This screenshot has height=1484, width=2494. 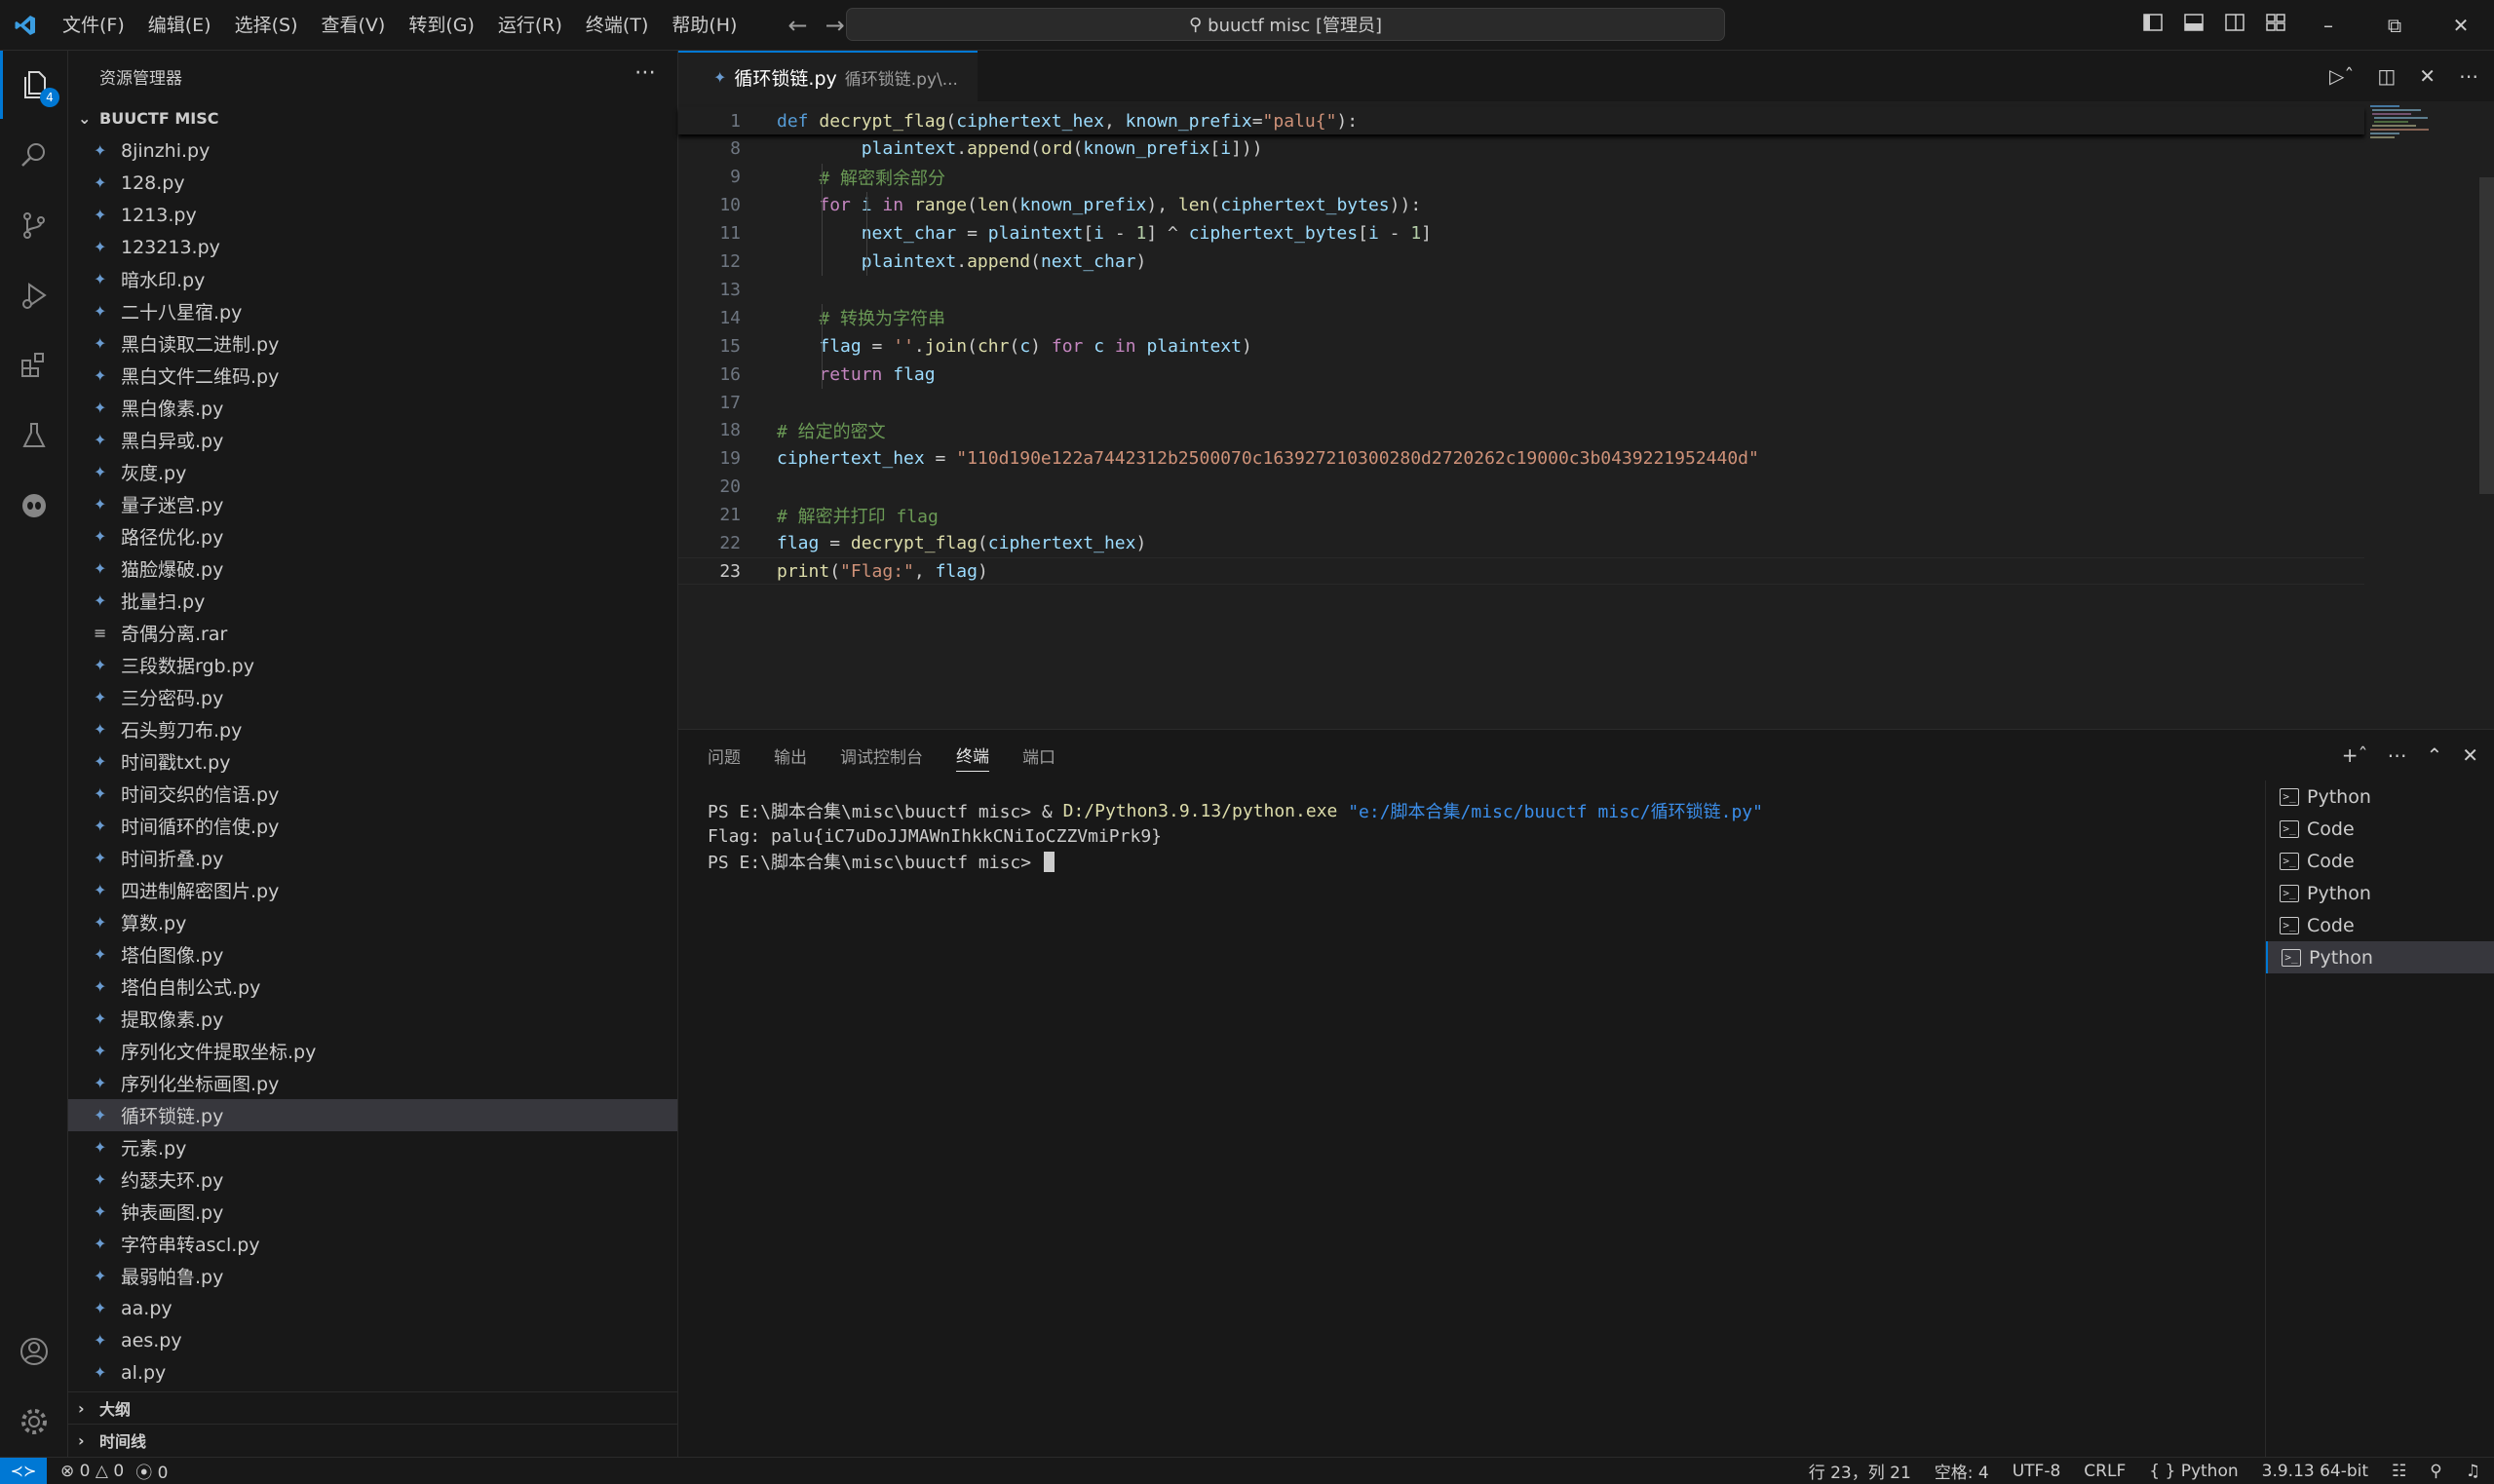 What do you see at coordinates (151, 1471) in the screenshot?
I see `ports-status: ⦿ 0` at bounding box center [151, 1471].